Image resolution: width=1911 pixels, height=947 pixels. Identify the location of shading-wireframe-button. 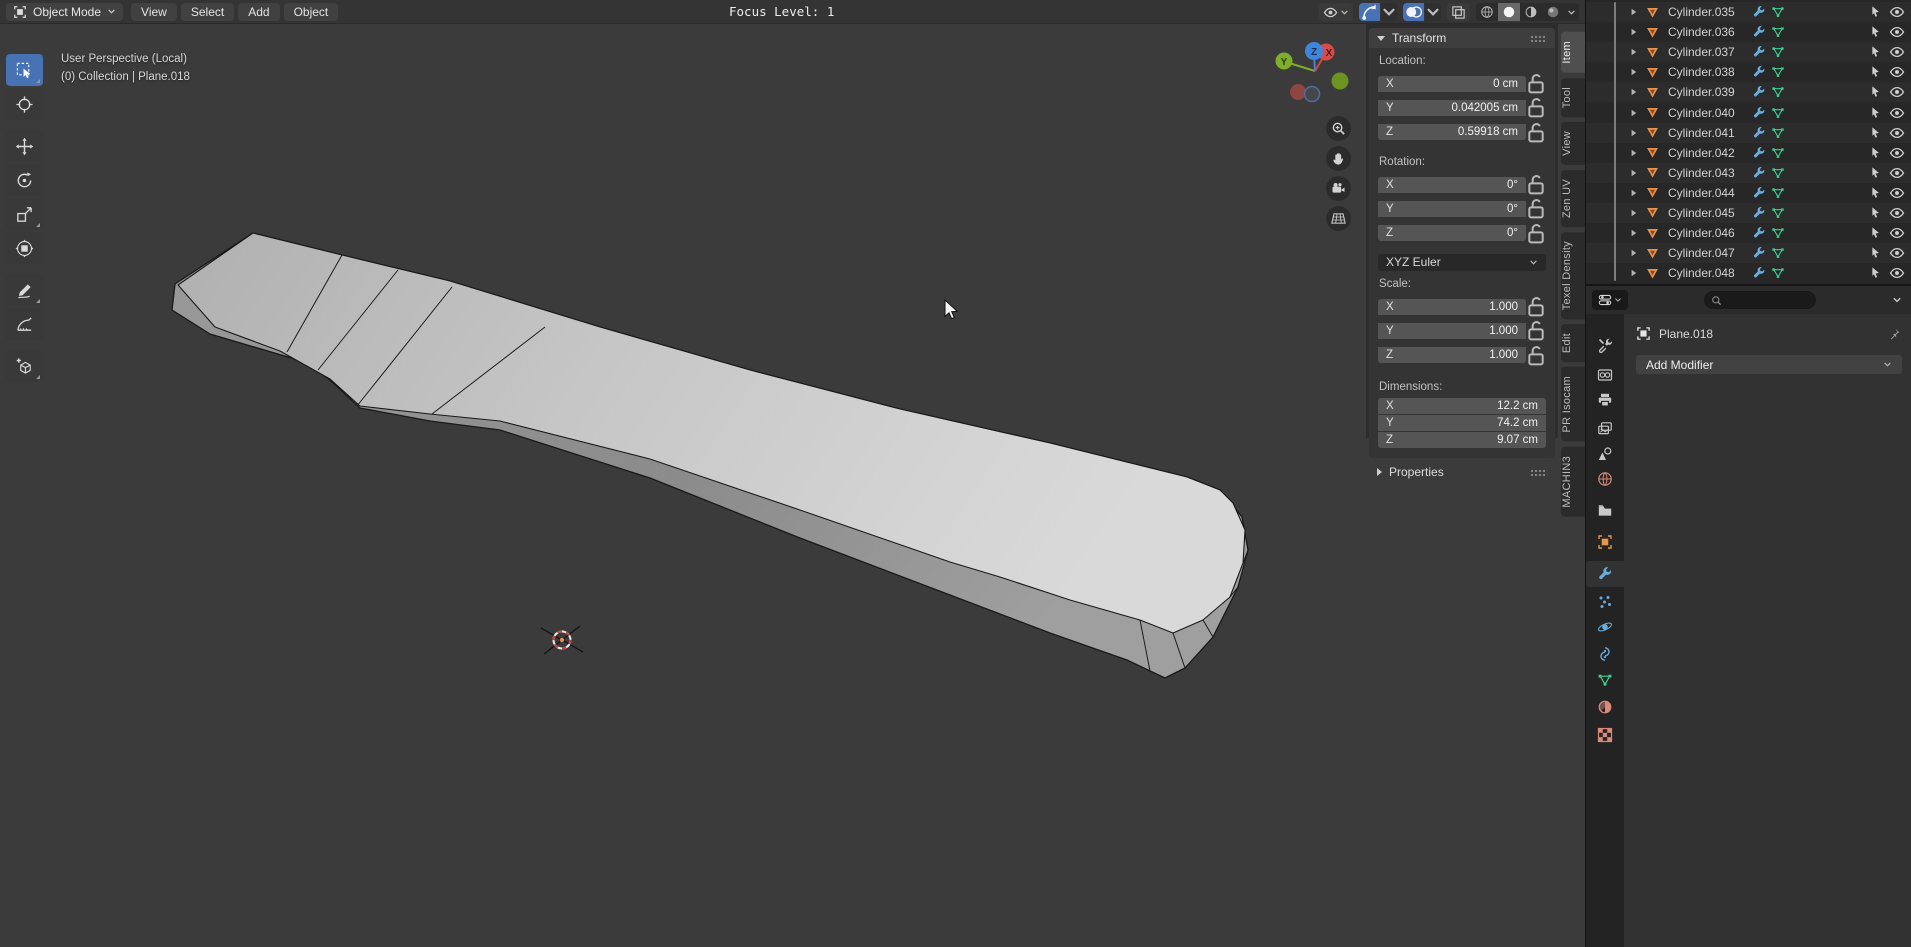
(1487, 12).